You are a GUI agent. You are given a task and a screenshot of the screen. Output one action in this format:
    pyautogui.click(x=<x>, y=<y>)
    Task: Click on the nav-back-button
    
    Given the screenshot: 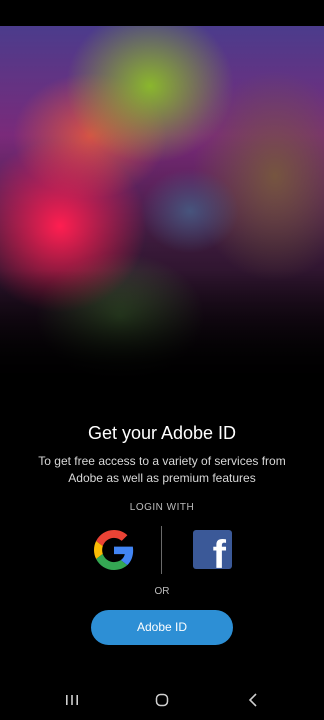 What is the action you would take?
    pyautogui.click(x=253, y=700)
    